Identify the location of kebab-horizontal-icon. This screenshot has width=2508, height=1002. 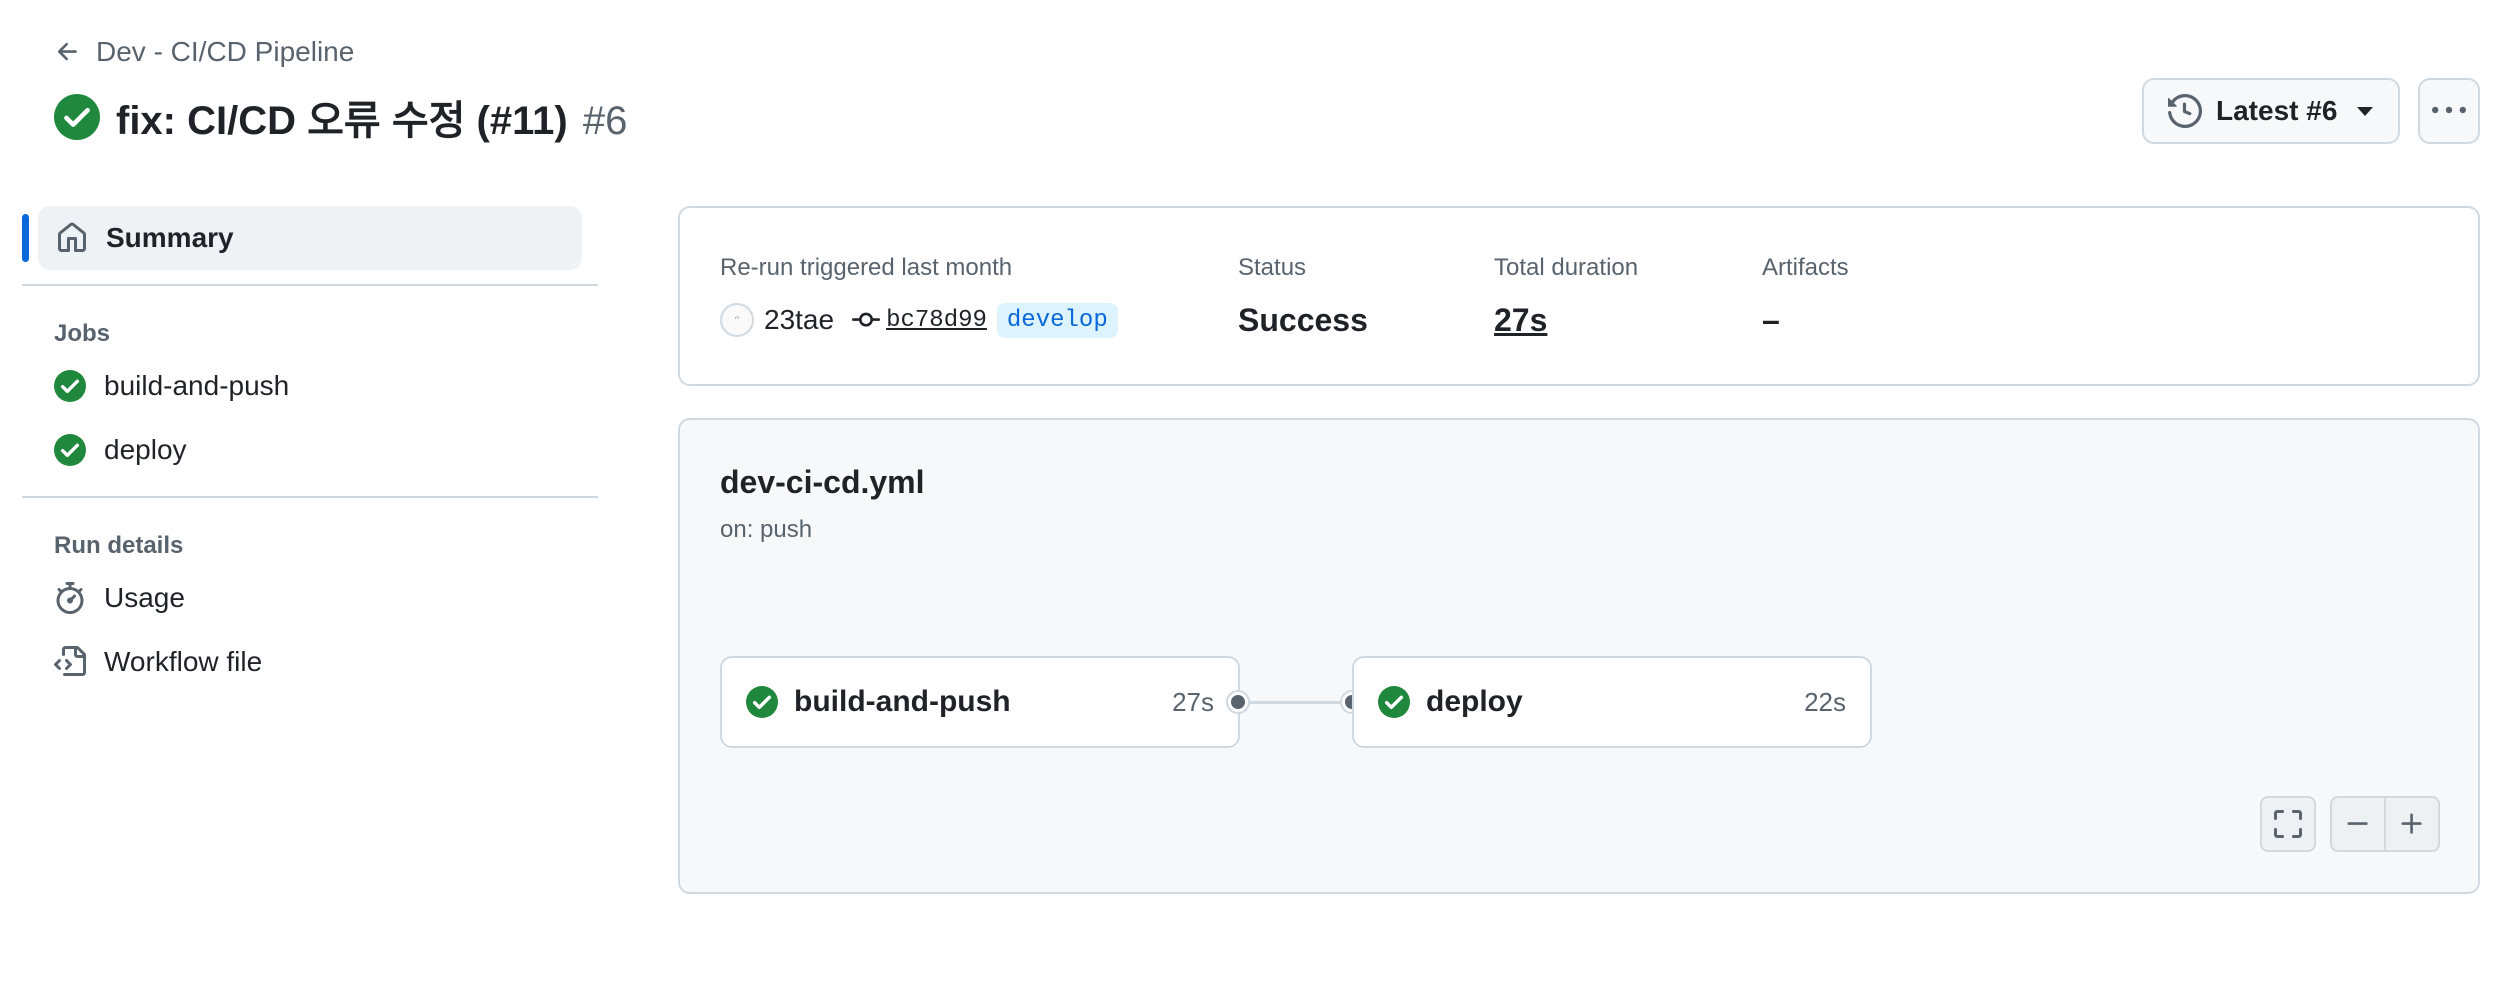
(2449, 110).